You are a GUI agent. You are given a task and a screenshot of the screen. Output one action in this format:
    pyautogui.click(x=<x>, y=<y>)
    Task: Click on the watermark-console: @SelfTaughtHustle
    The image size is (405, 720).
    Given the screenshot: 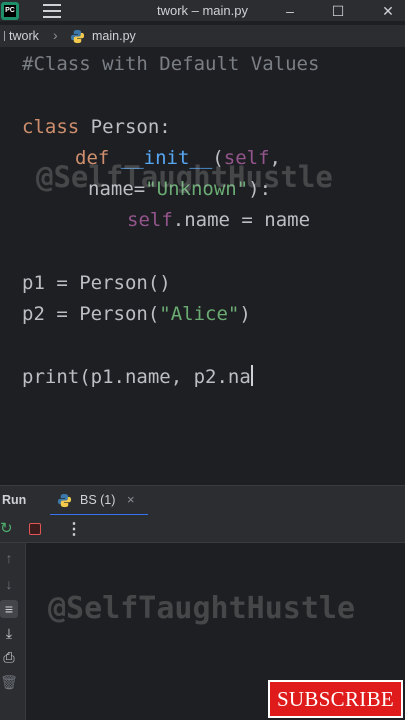 What is the action you would take?
    pyautogui.click(x=202, y=608)
    